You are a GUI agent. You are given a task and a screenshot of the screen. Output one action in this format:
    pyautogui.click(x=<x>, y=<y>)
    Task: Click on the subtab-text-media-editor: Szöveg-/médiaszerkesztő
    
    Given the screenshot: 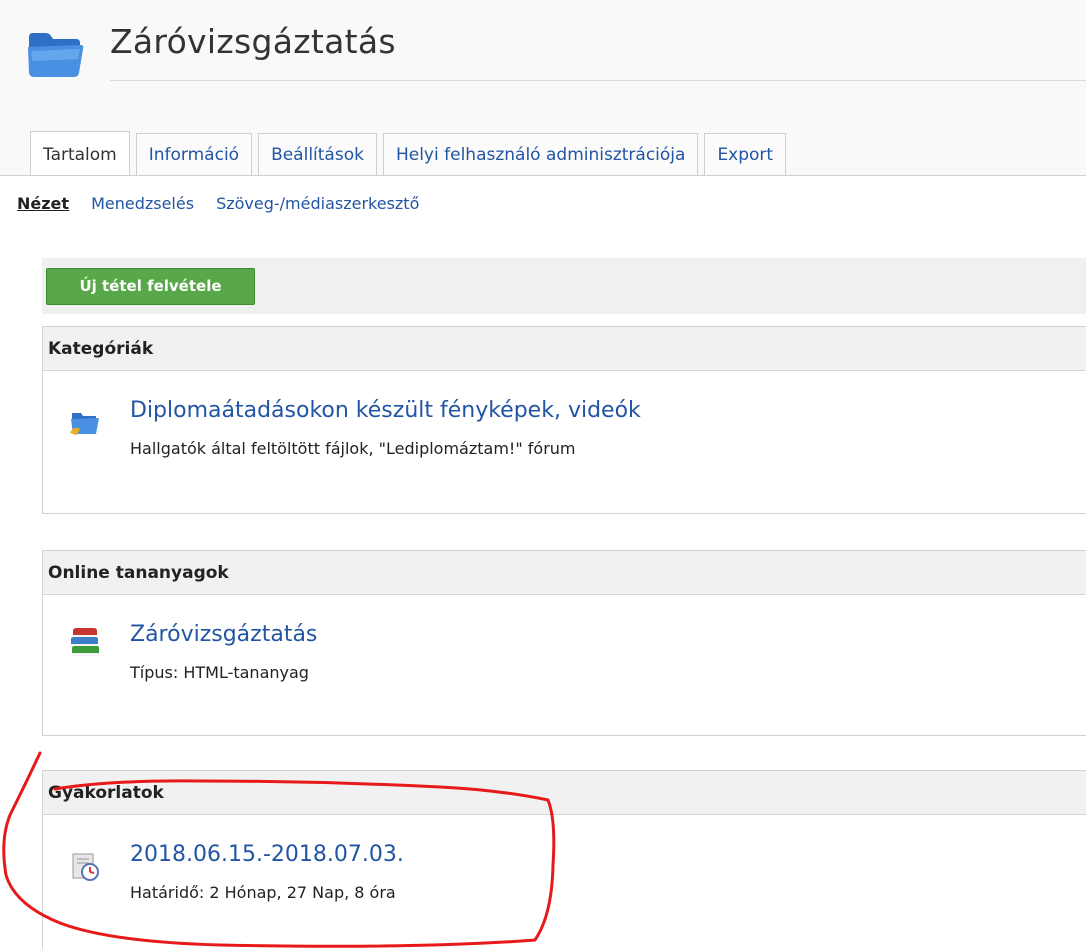 What is the action you would take?
    pyautogui.click(x=317, y=203)
    